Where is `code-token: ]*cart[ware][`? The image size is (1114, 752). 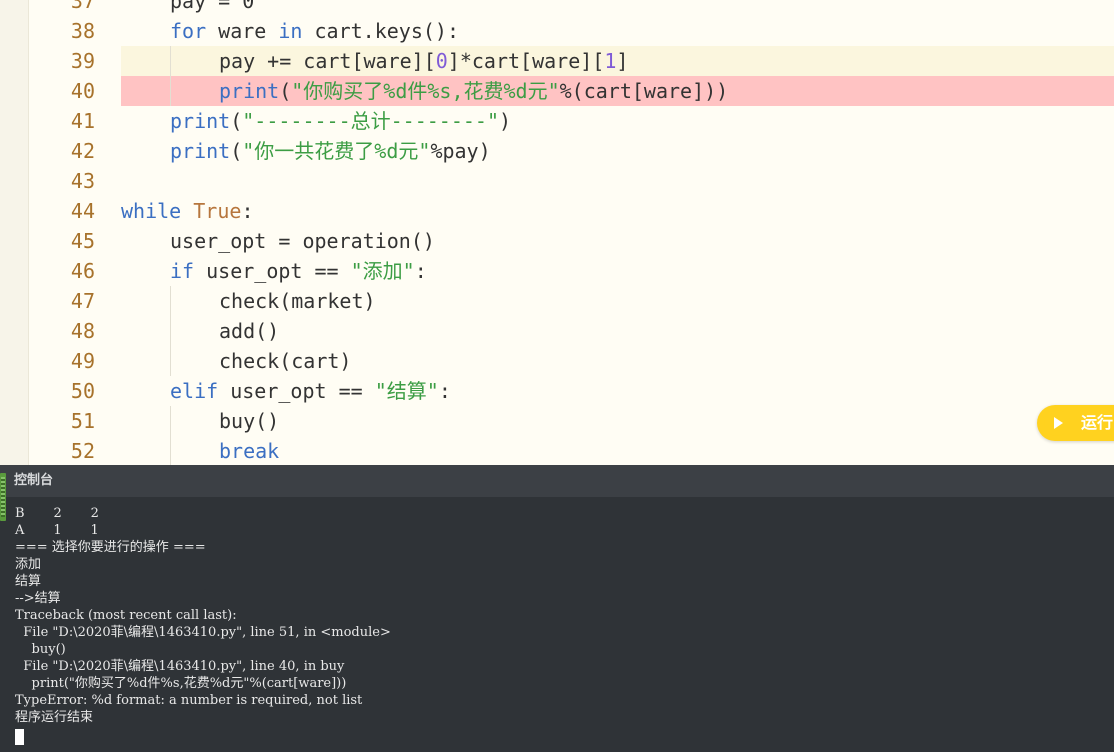 code-token: ]*cart[ware][ is located at coordinates (526, 61).